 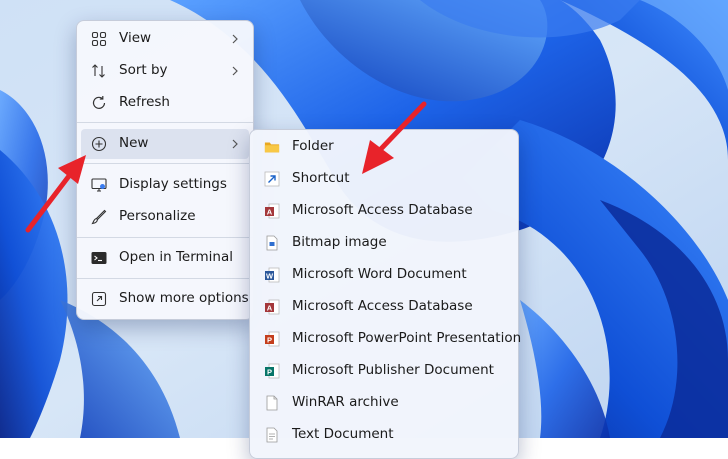 What do you see at coordinates (176, 257) in the screenshot?
I see `menu-item-label: Open in Terminal` at bounding box center [176, 257].